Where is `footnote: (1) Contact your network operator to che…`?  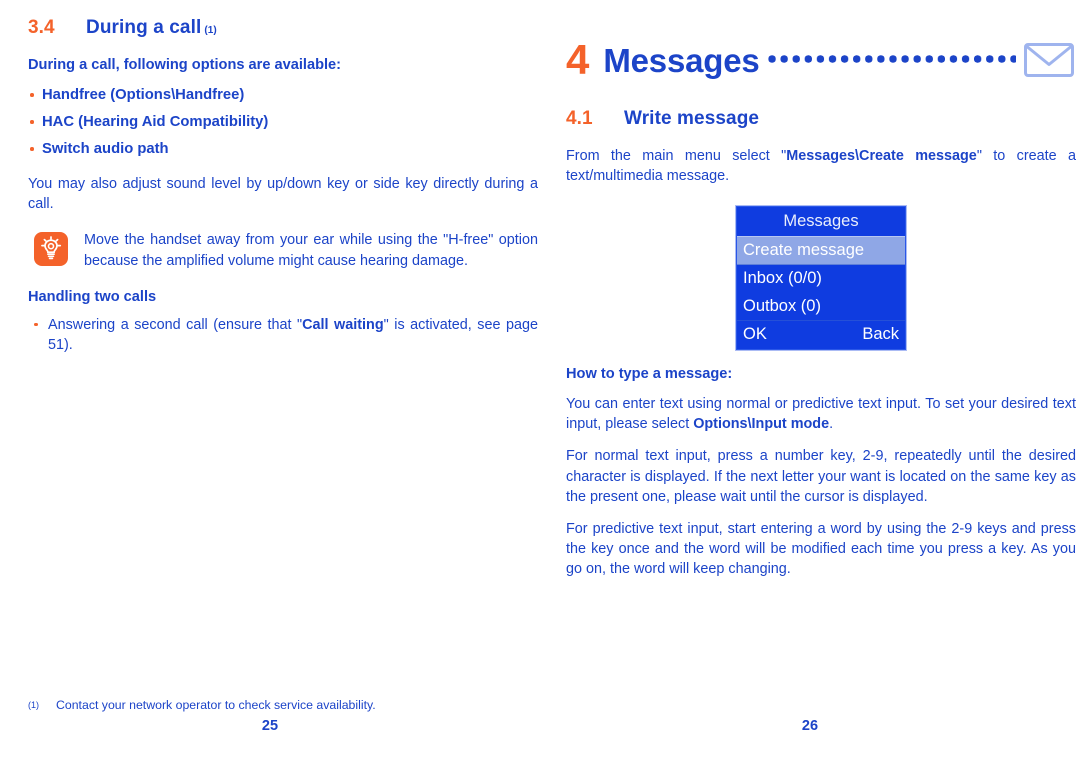
footnote: (1) Contact your network operator to che… is located at coordinates (283, 705).